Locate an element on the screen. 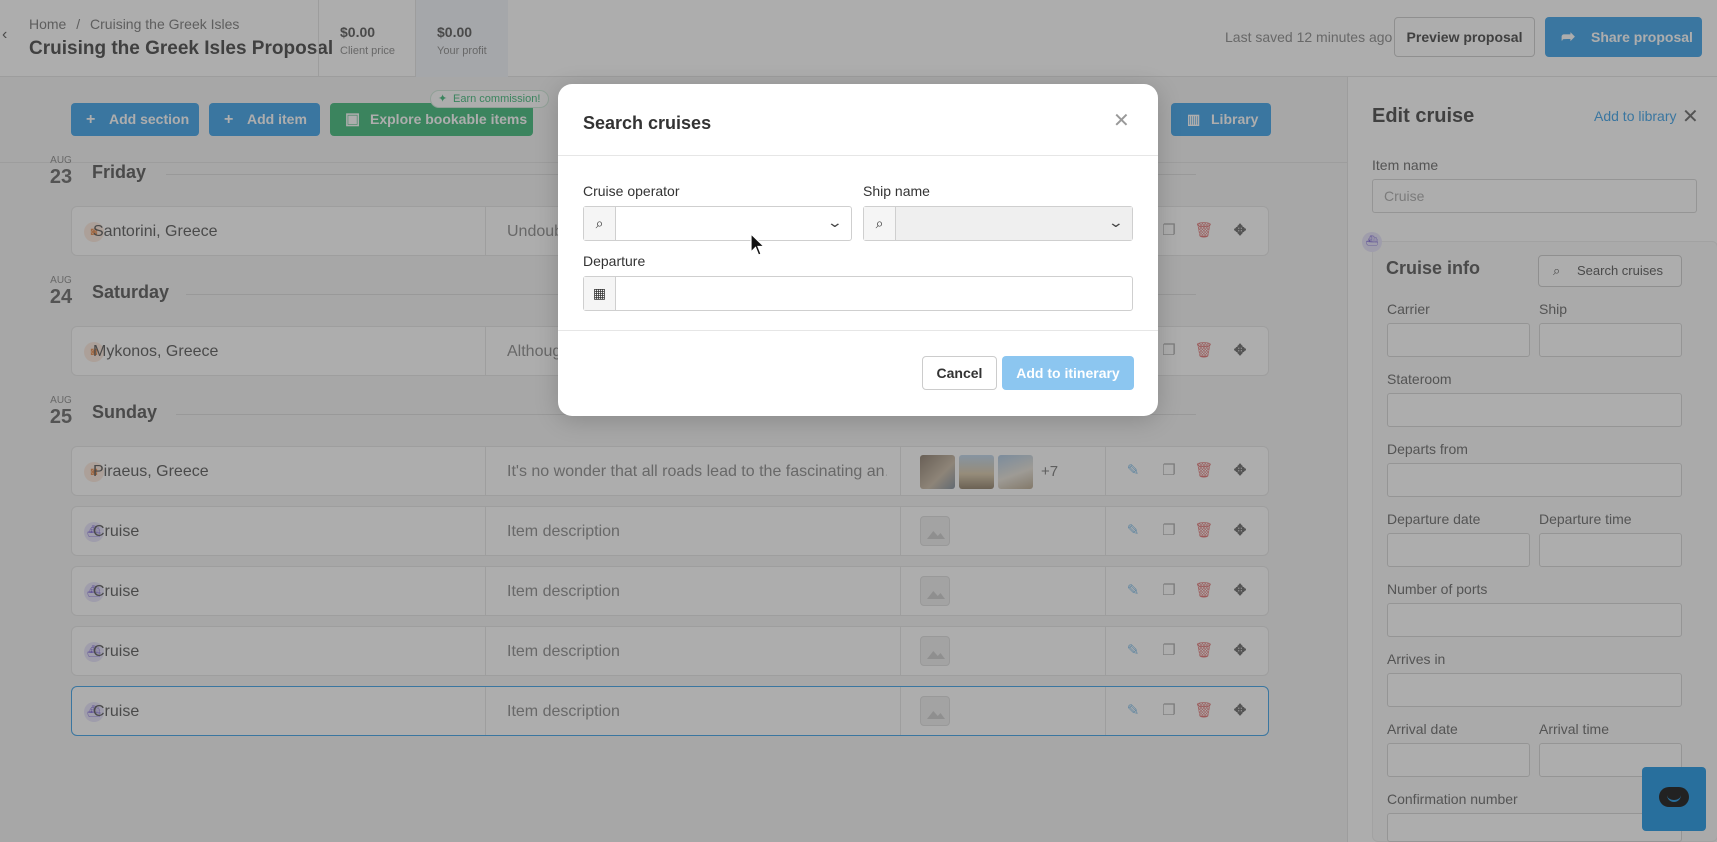  modal-title: Search cruises is located at coordinates (647, 123).